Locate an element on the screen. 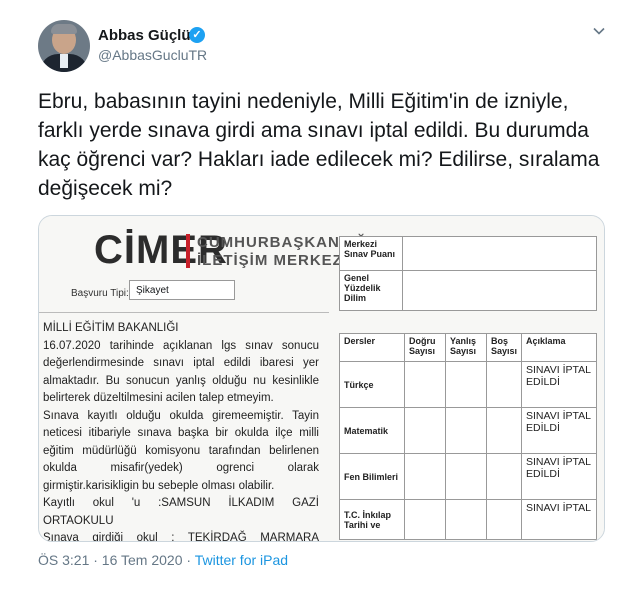 Image resolution: width=630 pixels, height=595 pixels. table-row: Türkçe SINAVI İPTAL EDİLDİ is located at coordinates (468, 384).